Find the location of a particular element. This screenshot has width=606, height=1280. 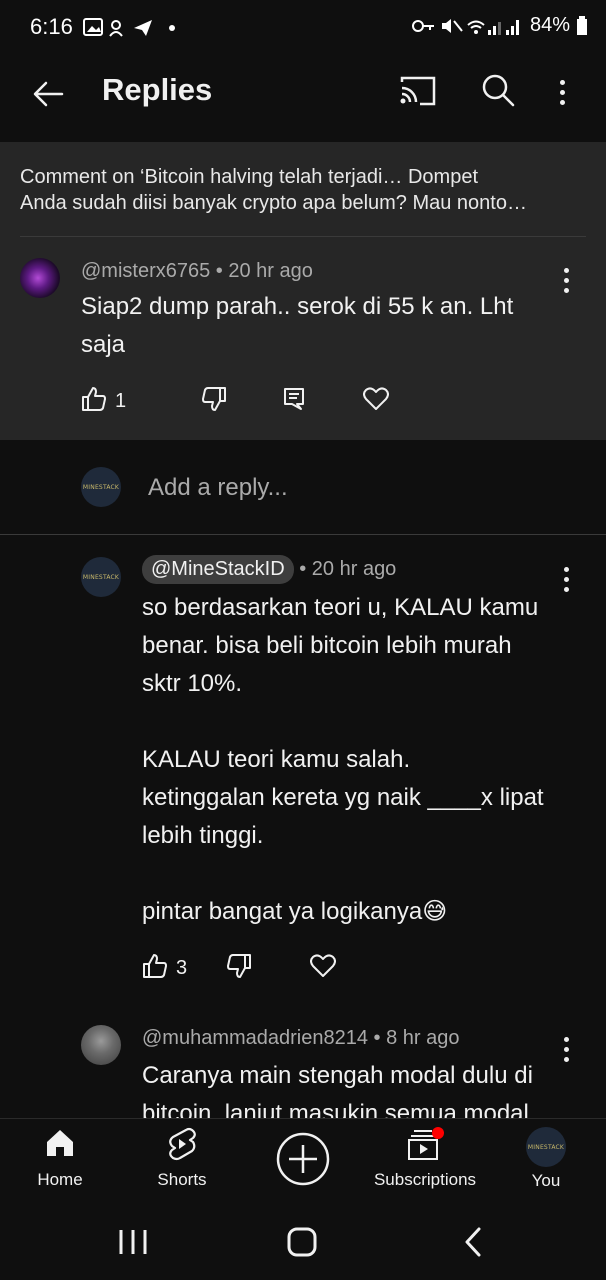

system-navigation is located at coordinates (303, 1243).